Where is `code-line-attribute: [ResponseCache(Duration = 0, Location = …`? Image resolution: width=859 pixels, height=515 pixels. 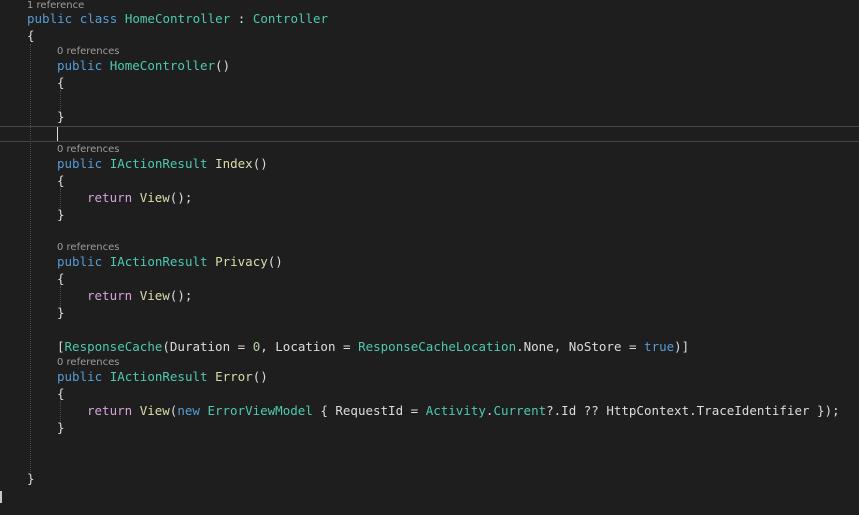 code-line-attribute: [ResponseCache(Duration = 0, Location = … is located at coordinates (373, 346).